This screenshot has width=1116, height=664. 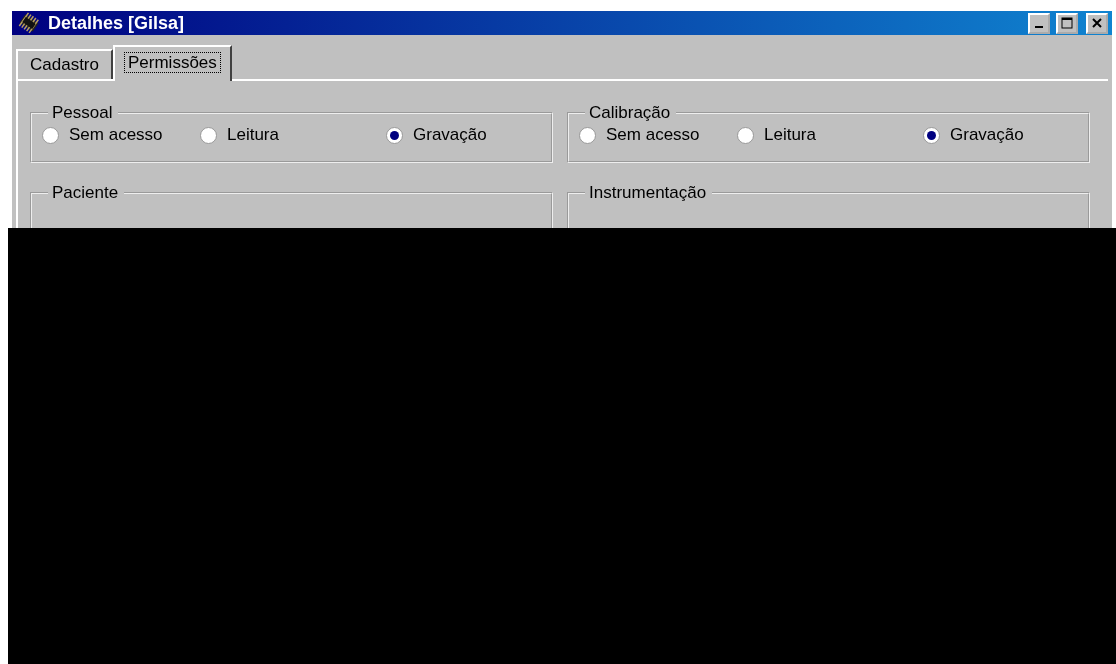 I want to click on tab: Permissões, so click(x=172, y=63).